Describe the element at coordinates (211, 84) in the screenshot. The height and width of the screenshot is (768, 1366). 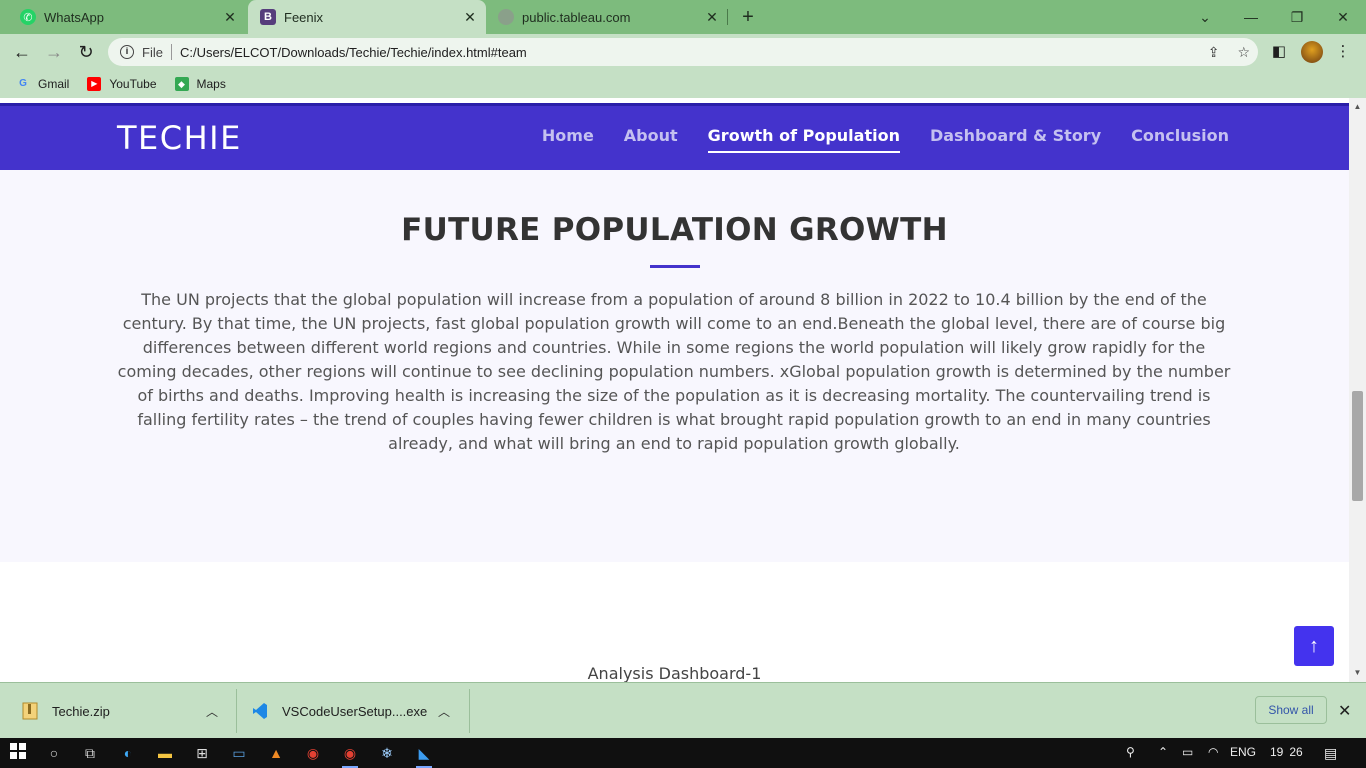
I see `bookmark-label: Maps` at that location.